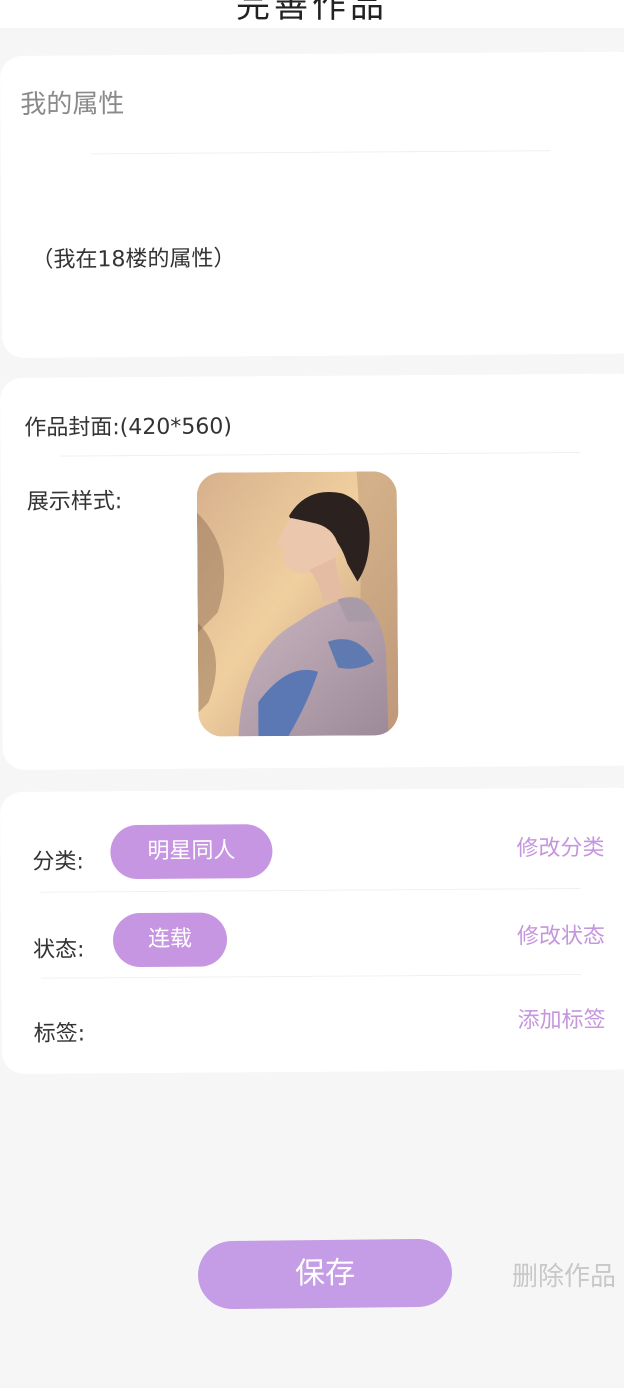  I want to click on status-label: 状态:, so click(59, 950).